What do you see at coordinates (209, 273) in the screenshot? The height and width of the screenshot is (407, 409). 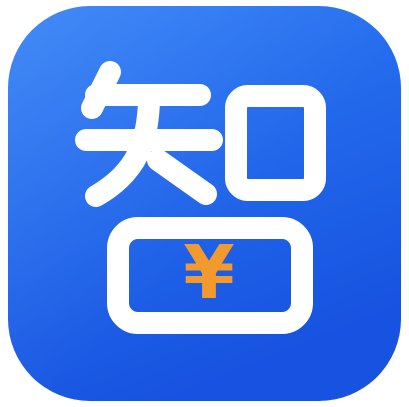 I see `yen-symbol-icon: ¥` at bounding box center [209, 273].